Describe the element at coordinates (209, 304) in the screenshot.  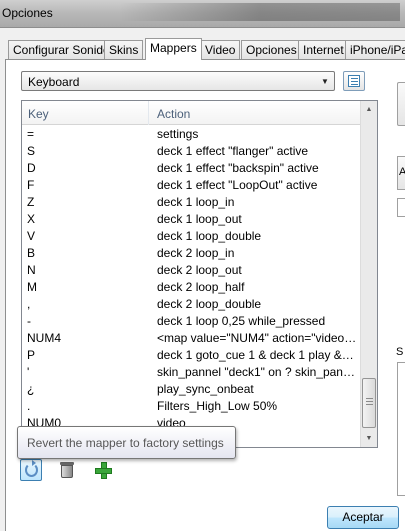
I see `row-action: deck 2 loop_double` at that location.